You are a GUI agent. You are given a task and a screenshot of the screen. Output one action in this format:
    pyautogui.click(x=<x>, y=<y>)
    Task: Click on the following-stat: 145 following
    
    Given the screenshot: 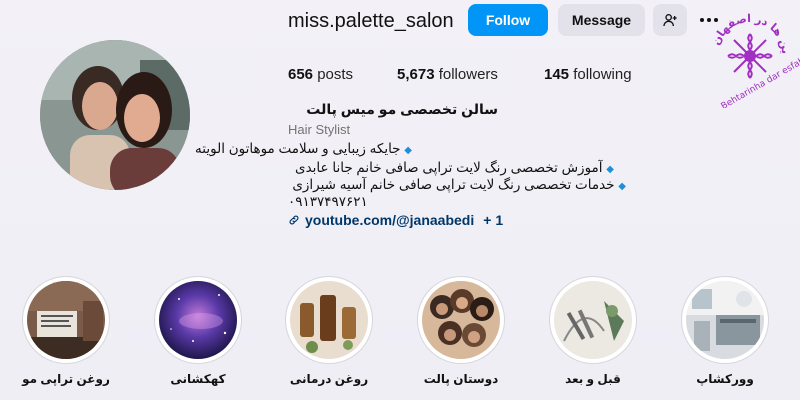 What is the action you would take?
    pyautogui.click(x=588, y=74)
    